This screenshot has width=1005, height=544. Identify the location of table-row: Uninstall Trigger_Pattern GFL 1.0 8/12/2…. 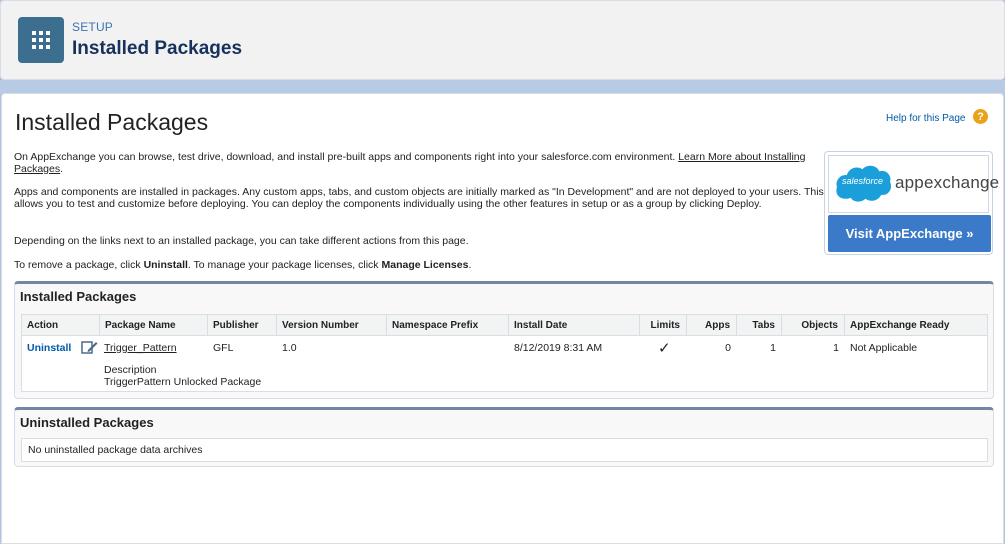
(504, 363).